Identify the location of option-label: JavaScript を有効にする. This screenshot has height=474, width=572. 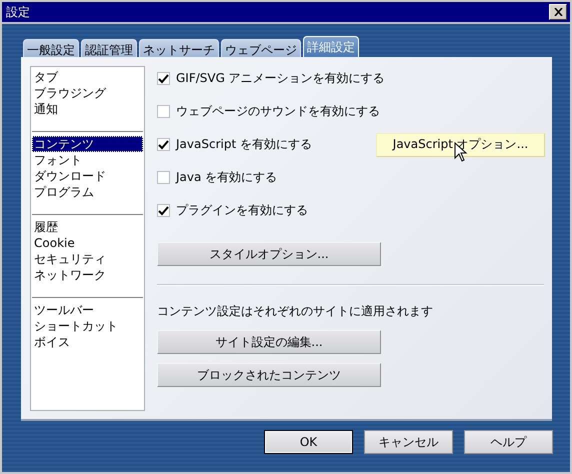
(244, 144).